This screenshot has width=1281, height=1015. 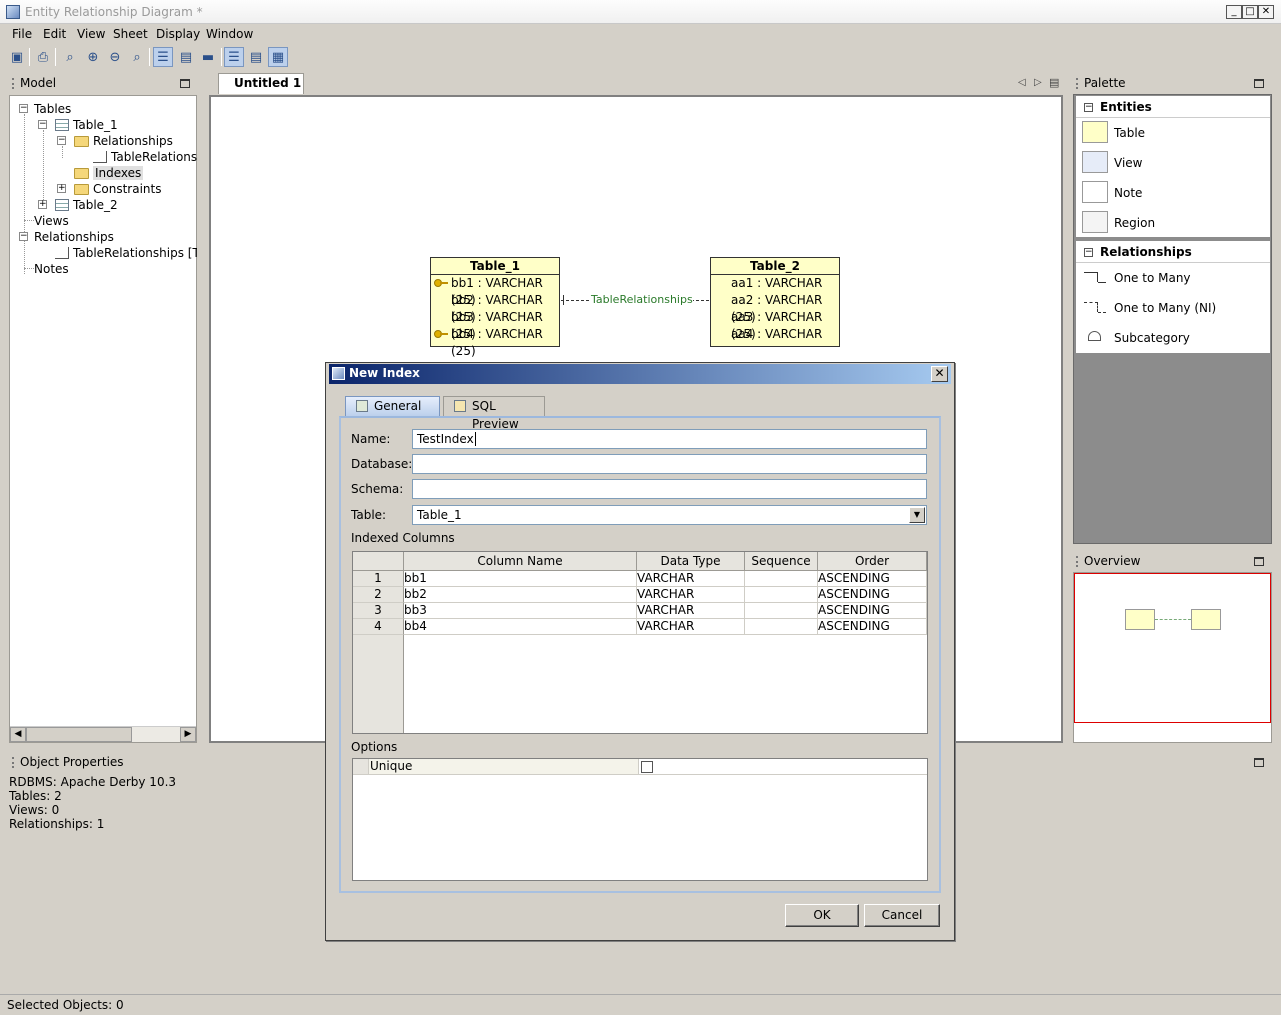 What do you see at coordinates (939, 374) in the screenshot?
I see `dialog-close-button: ✕` at bounding box center [939, 374].